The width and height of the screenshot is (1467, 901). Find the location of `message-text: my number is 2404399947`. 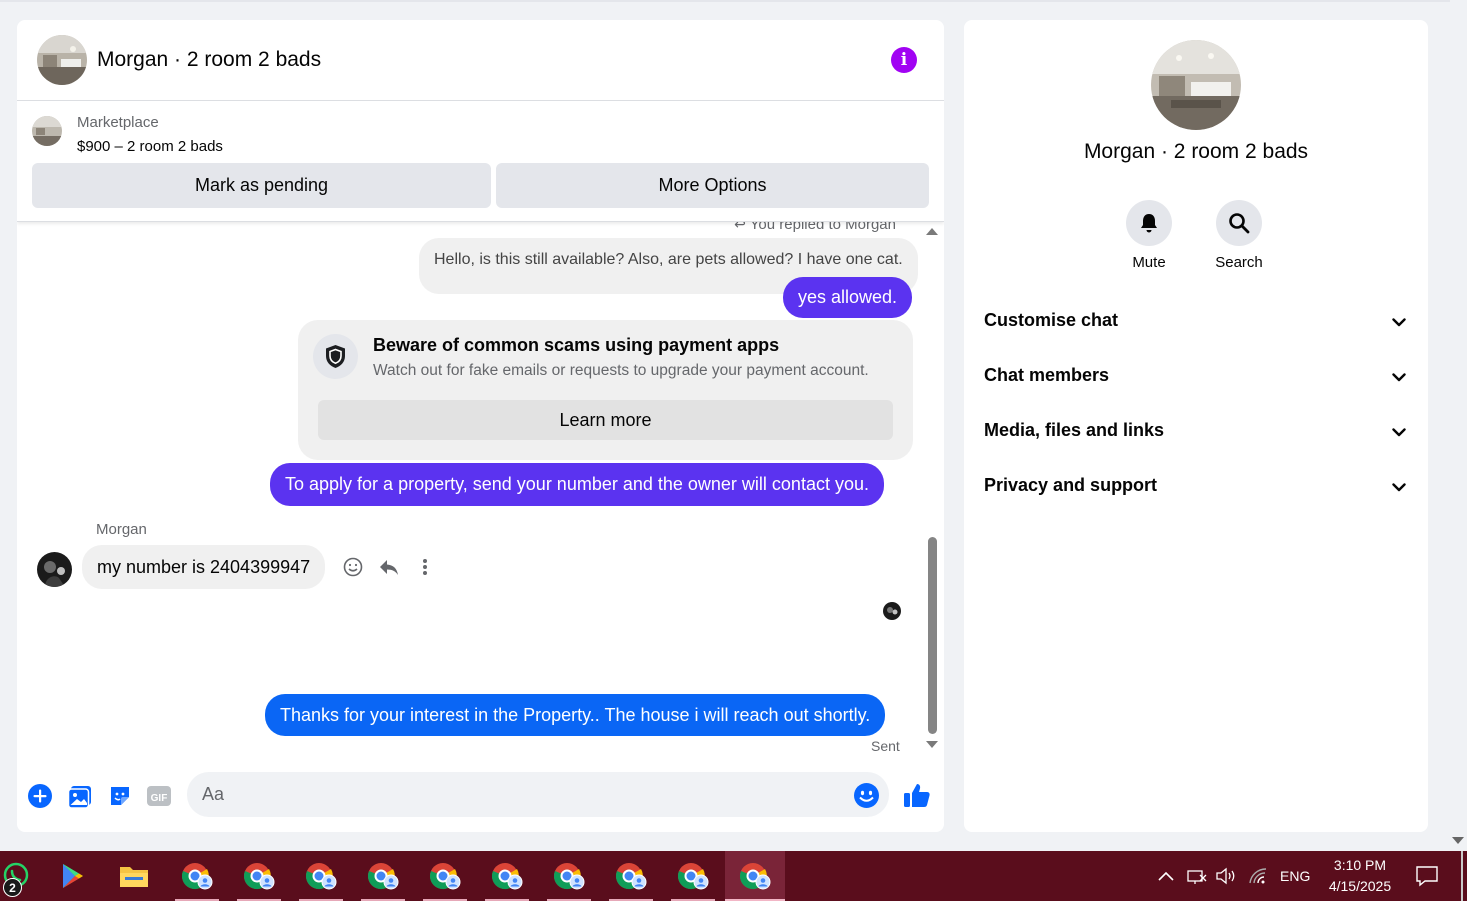

message-text: my number is 2404399947 is located at coordinates (204, 567).